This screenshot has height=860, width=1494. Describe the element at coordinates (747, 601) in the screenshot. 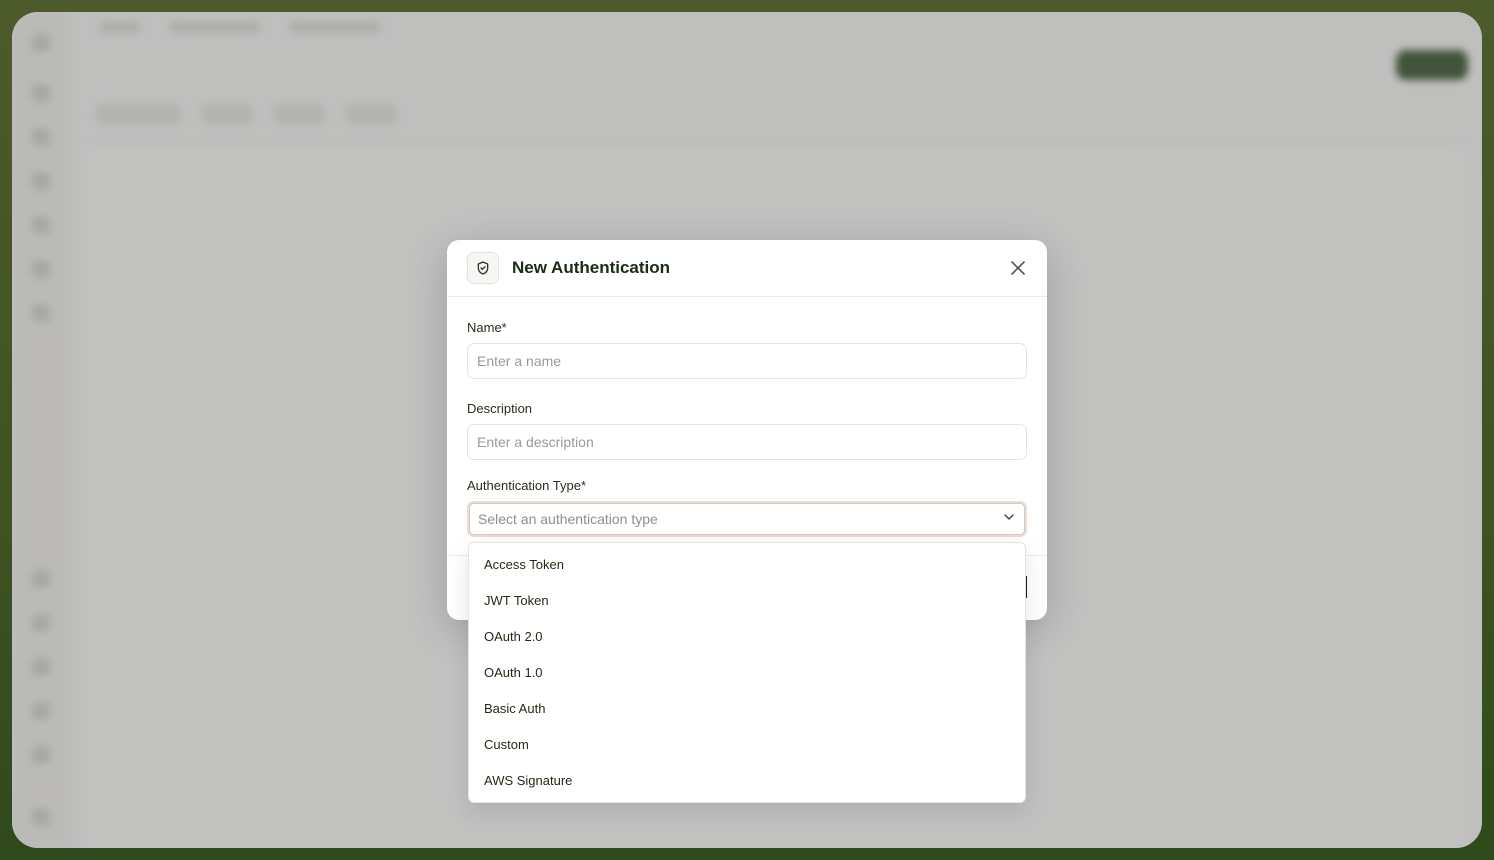

I see `option-jwt-token: JWT Token` at that location.